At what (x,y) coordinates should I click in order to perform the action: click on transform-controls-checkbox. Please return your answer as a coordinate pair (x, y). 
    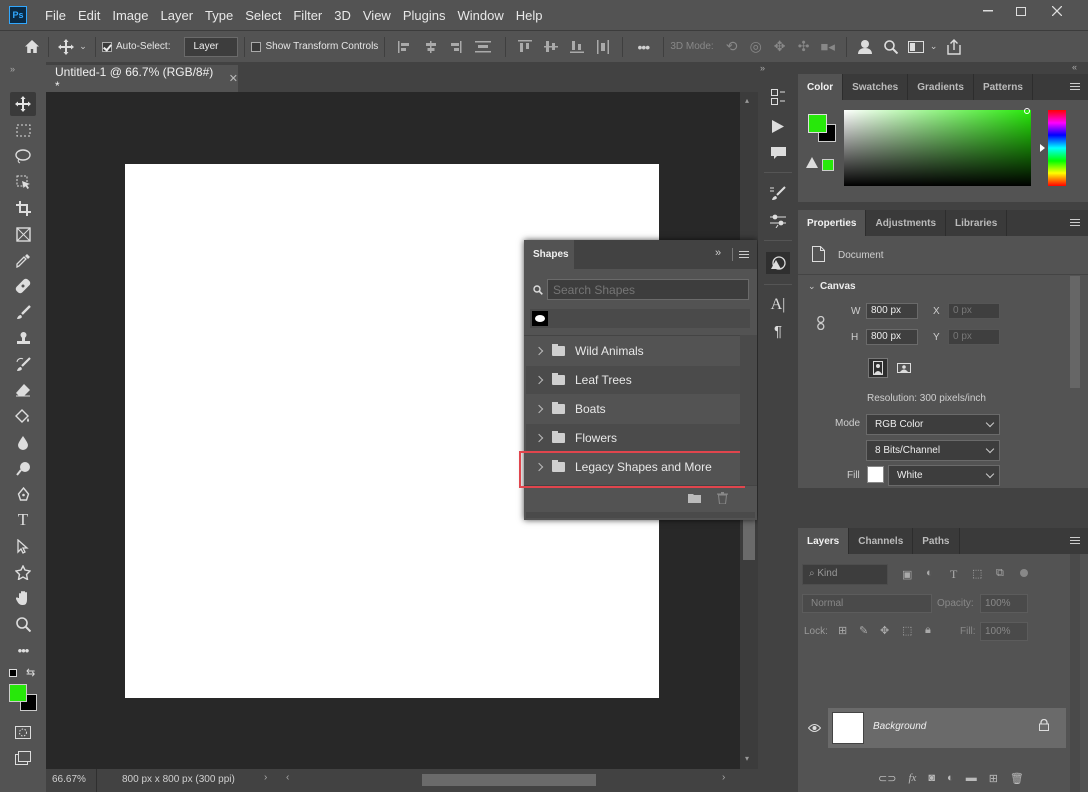
    Looking at the image, I should click on (256, 46).